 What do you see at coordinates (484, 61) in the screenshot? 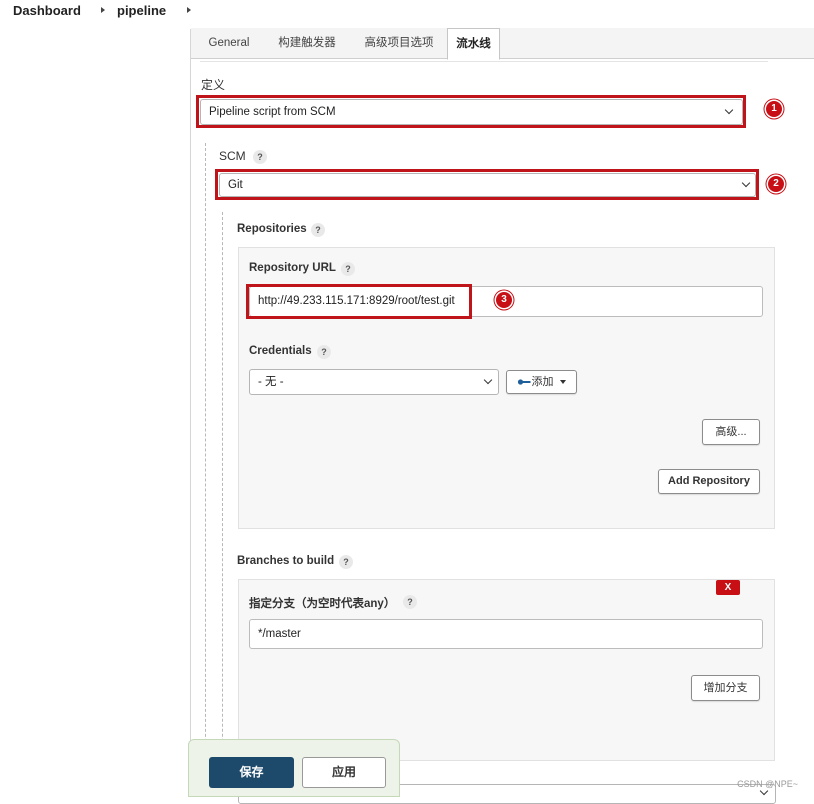
I see `tab-divider` at bounding box center [484, 61].